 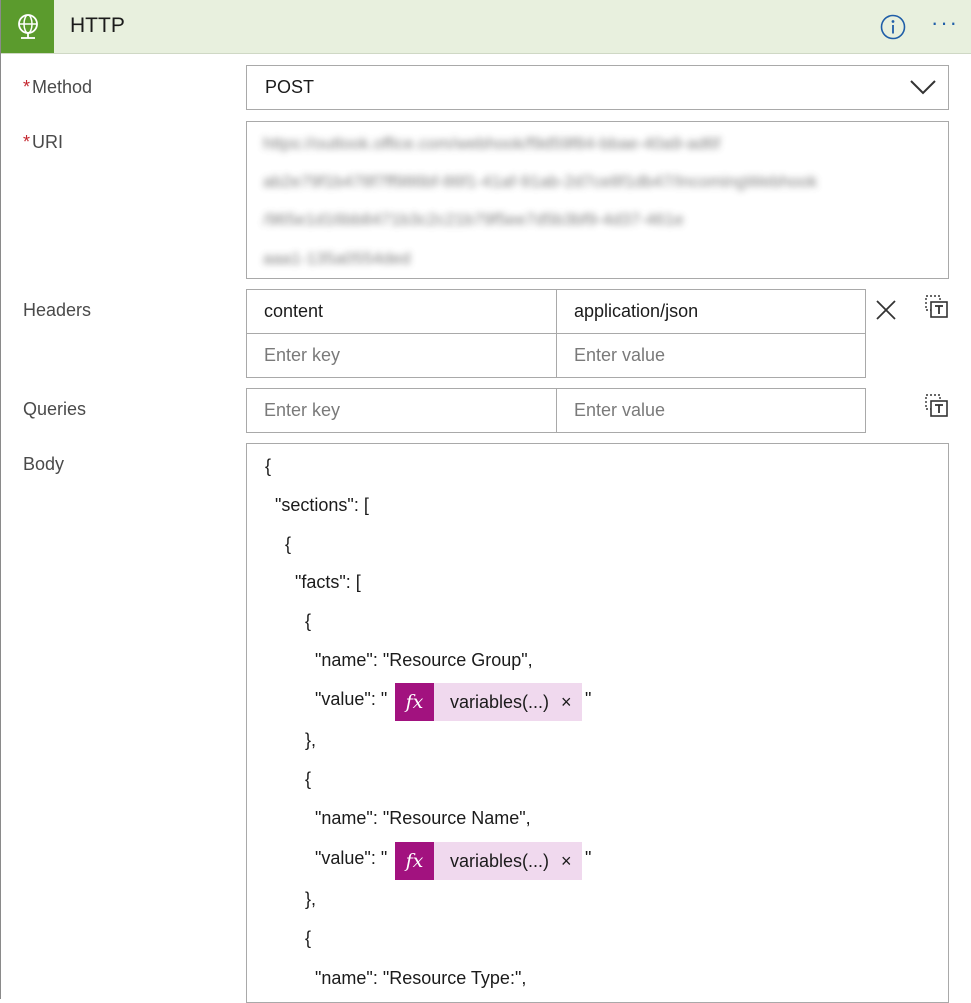 I want to click on action-title: HTTP, so click(x=97, y=25).